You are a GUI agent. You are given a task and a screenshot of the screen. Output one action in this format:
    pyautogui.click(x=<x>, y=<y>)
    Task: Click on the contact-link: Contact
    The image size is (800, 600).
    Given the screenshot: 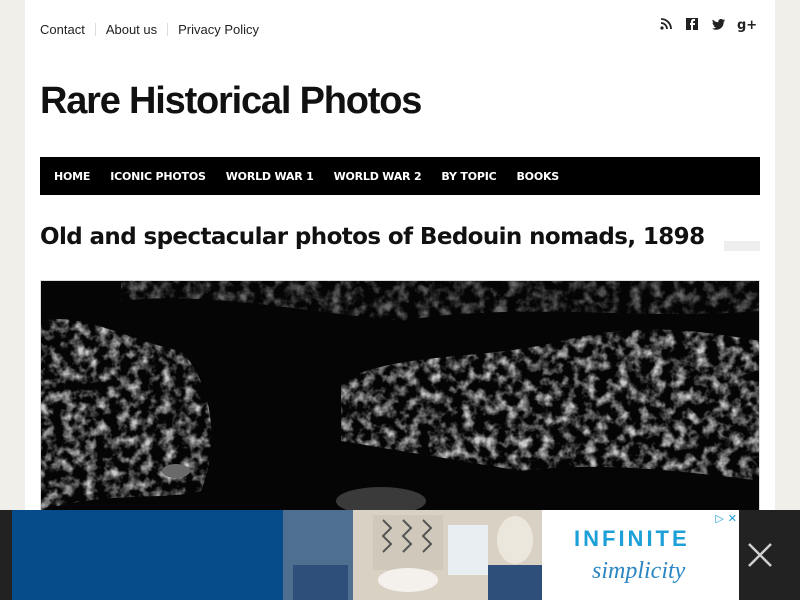 What is the action you would take?
    pyautogui.click(x=67, y=29)
    